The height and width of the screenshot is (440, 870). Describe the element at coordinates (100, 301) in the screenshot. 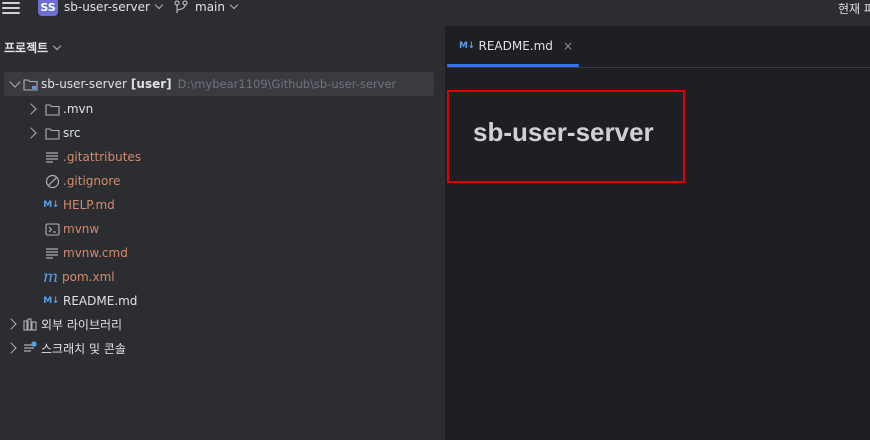

I see `tree-item-label: README.md` at that location.